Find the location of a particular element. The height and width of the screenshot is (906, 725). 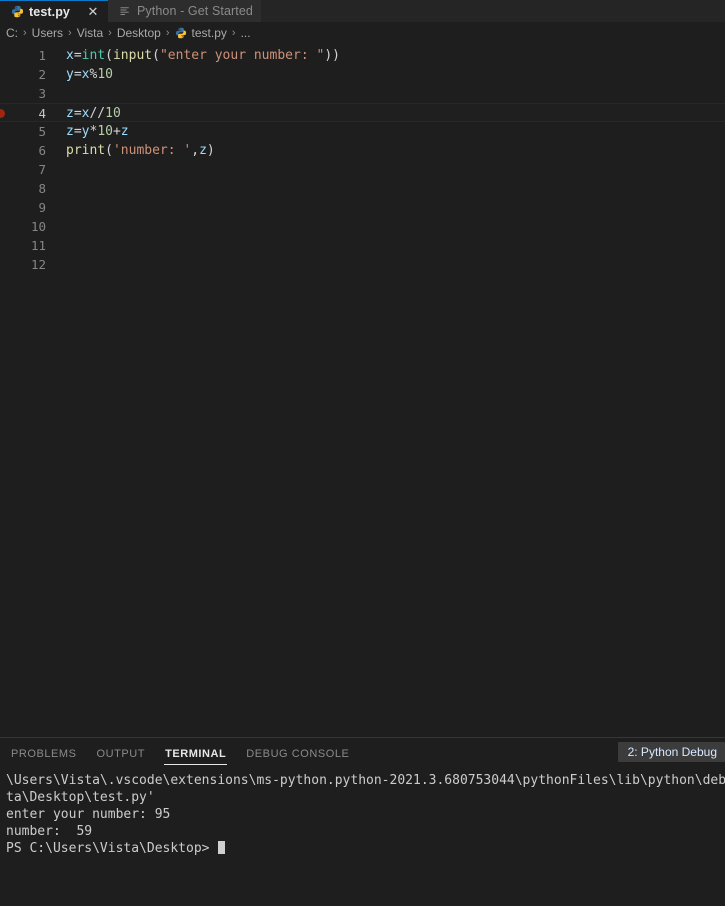

tab-label: test.py is located at coordinates (49, 11).